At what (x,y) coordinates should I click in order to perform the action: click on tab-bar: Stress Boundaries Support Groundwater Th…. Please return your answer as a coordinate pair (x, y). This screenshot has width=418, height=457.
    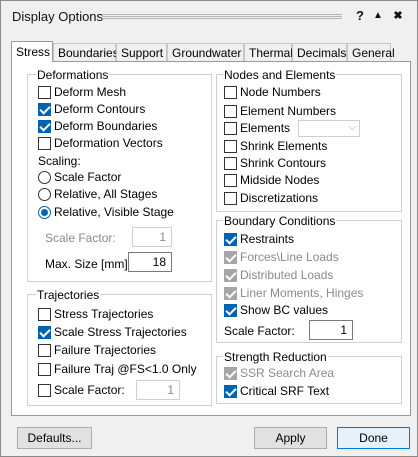
    Looking at the image, I should click on (211, 51).